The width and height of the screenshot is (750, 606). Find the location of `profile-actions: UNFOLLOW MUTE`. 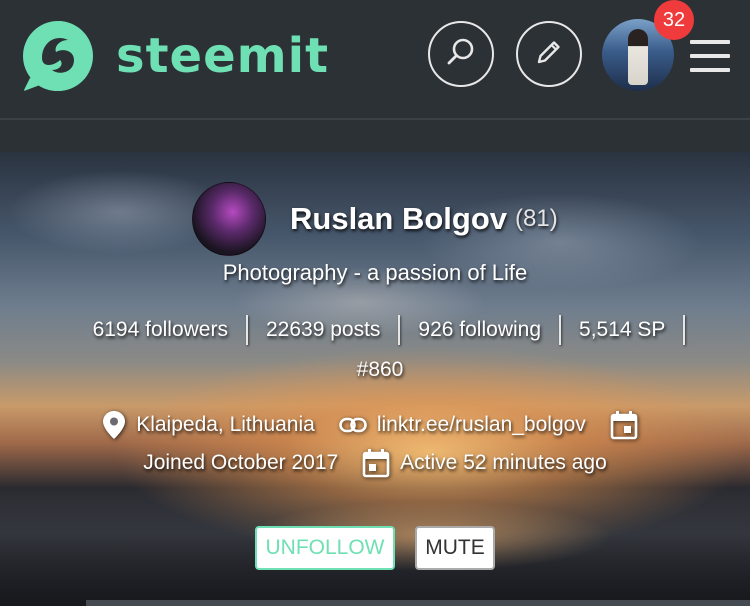

profile-actions: UNFOLLOW MUTE is located at coordinates (375, 548).